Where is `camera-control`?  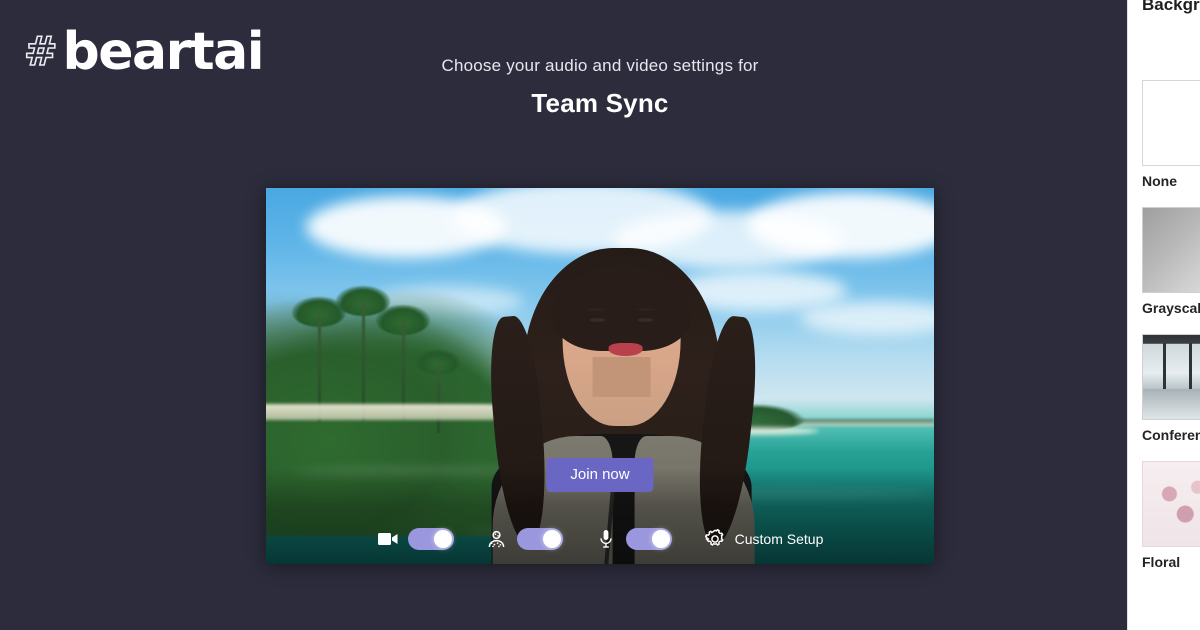 camera-control is located at coordinates (415, 539).